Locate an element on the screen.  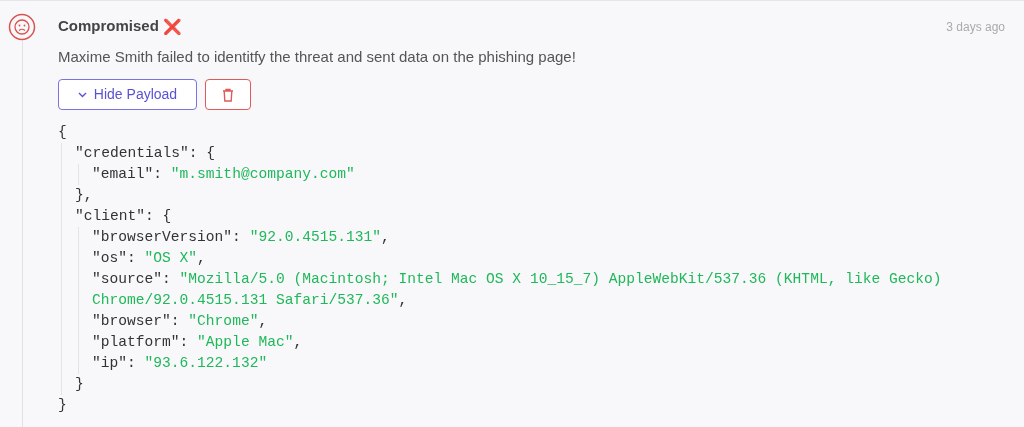
code-line: }, is located at coordinates (84, 195).